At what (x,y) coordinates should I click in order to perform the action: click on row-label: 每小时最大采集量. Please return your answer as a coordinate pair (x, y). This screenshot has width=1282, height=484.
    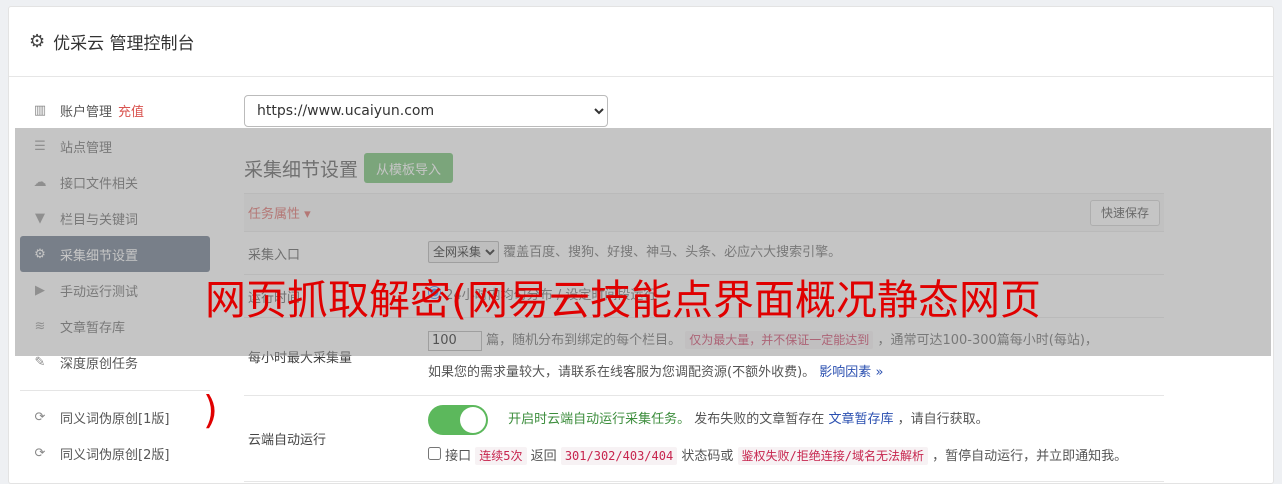
    Looking at the image, I should click on (300, 358).